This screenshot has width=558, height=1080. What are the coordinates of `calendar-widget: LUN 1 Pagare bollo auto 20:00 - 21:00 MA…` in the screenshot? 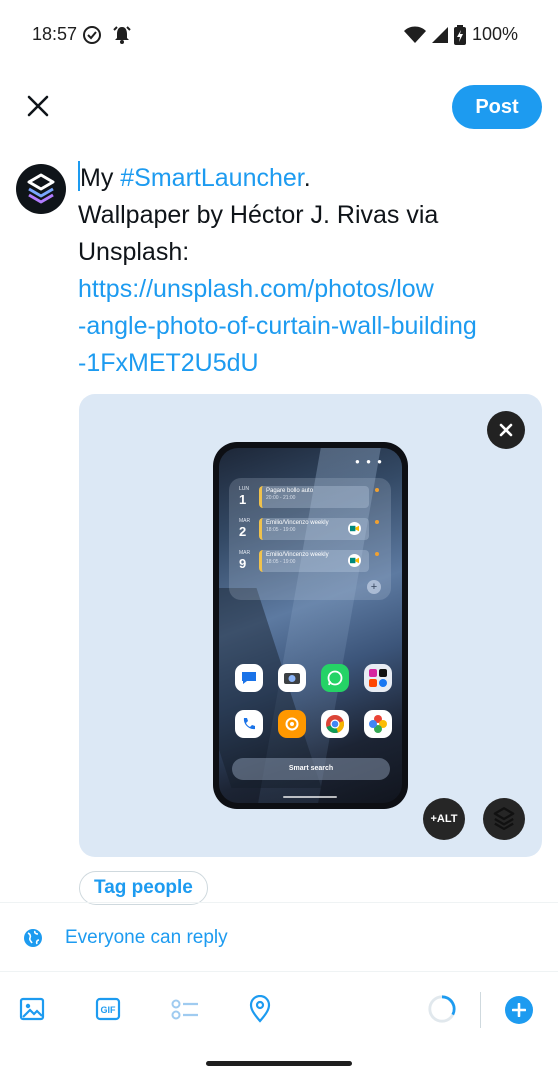 It's located at (310, 539).